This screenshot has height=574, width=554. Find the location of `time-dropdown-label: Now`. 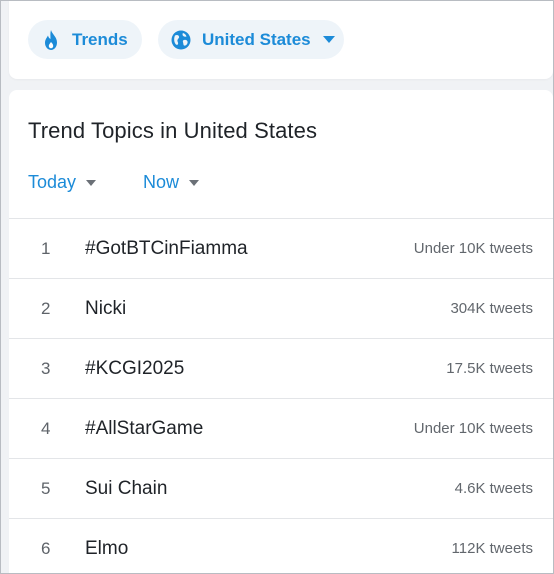

time-dropdown-label: Now is located at coordinates (161, 182).